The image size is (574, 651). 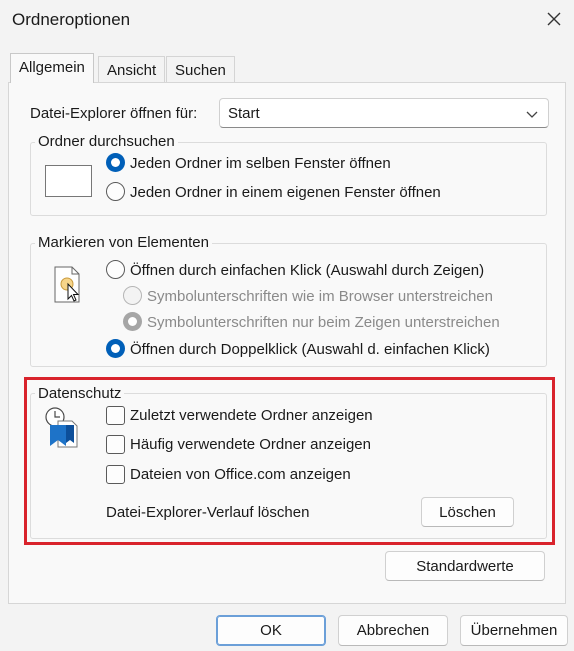 What do you see at coordinates (115, 191) in the screenshot?
I see `own-window-radio` at bounding box center [115, 191].